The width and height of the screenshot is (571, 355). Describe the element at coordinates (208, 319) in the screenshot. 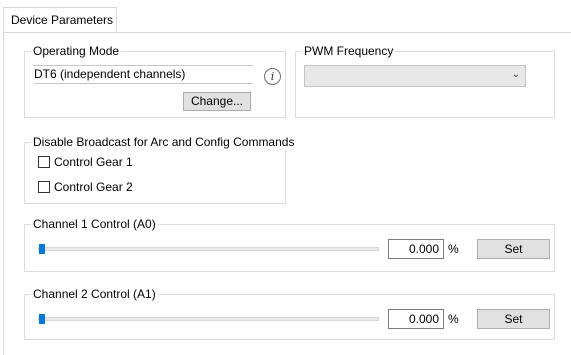

I see `channel-2-slider-track` at that location.